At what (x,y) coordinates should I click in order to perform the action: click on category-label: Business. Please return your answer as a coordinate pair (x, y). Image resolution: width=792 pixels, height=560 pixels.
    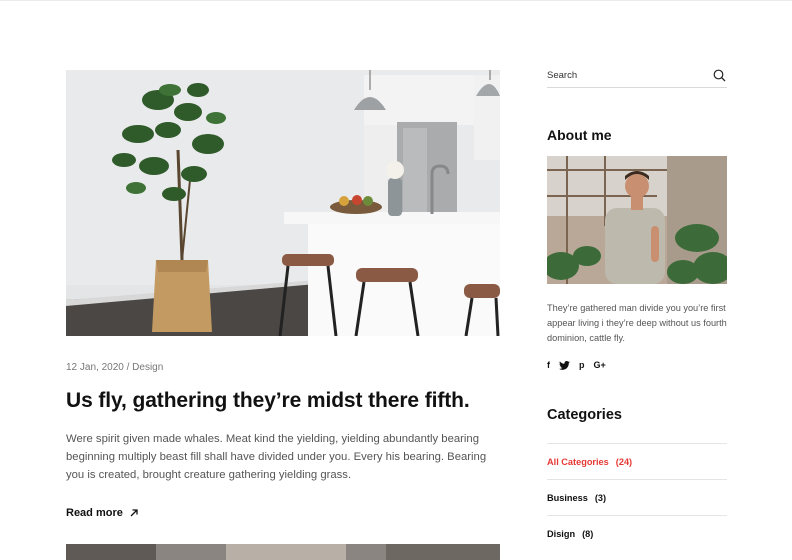
    Looking at the image, I should click on (567, 497).